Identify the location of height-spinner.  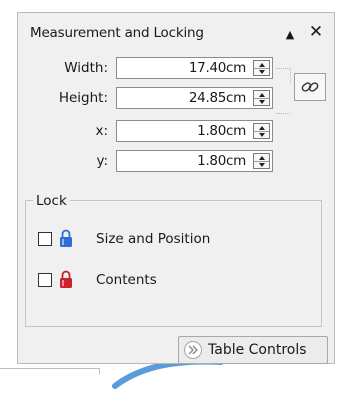
(261, 98).